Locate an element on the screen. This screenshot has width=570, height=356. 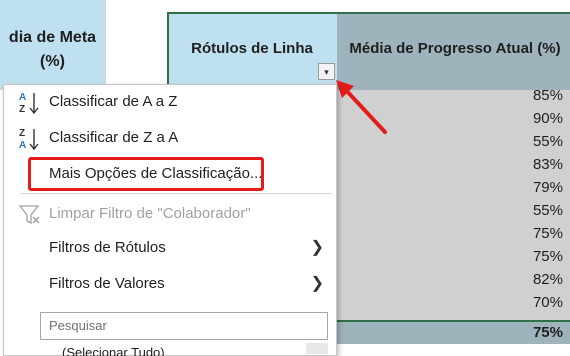
value-cell: 82% is located at coordinates (450, 279).